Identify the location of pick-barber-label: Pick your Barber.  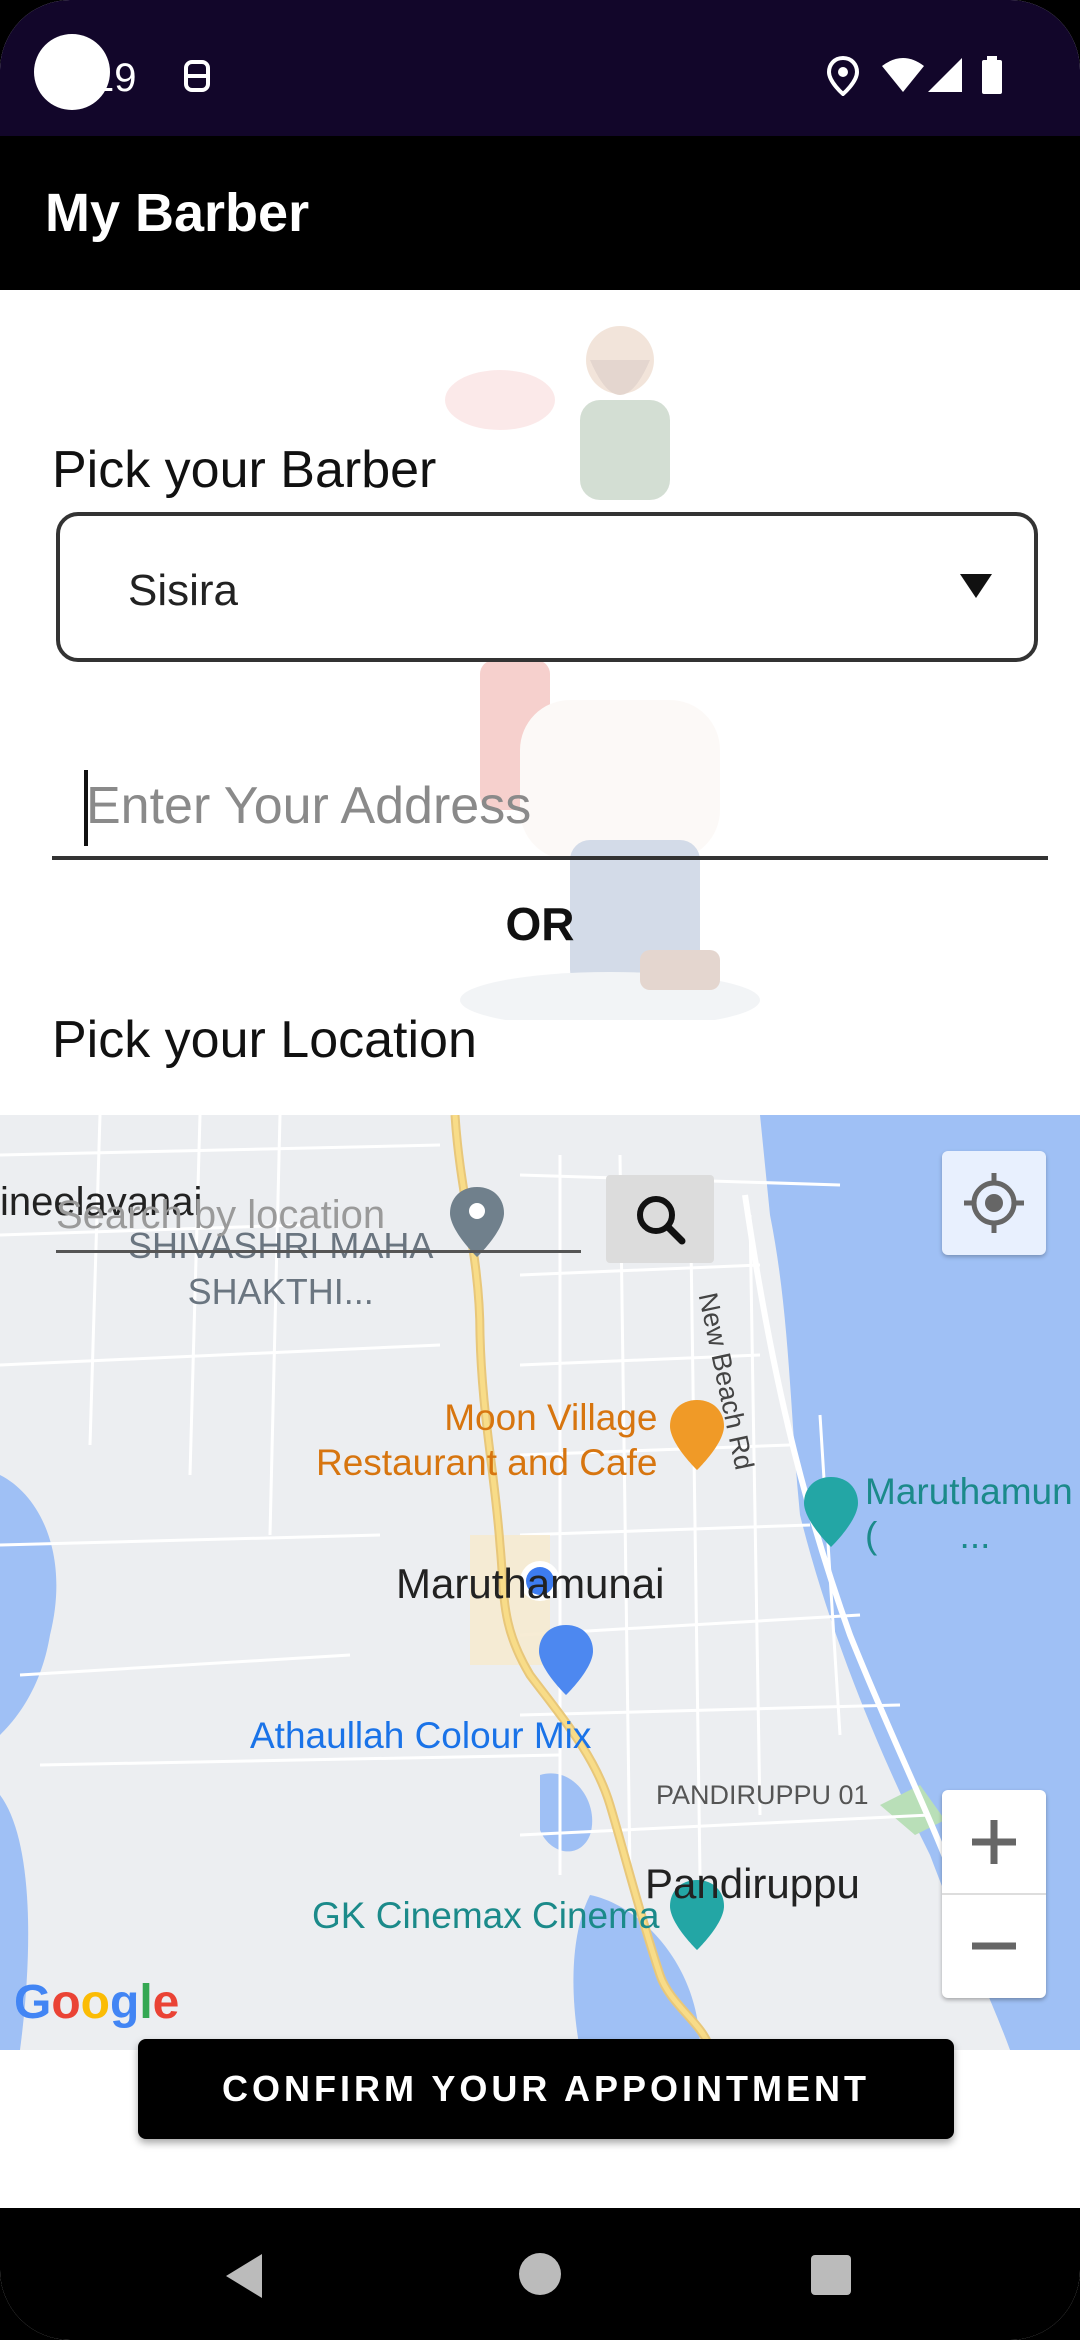
(244, 470).